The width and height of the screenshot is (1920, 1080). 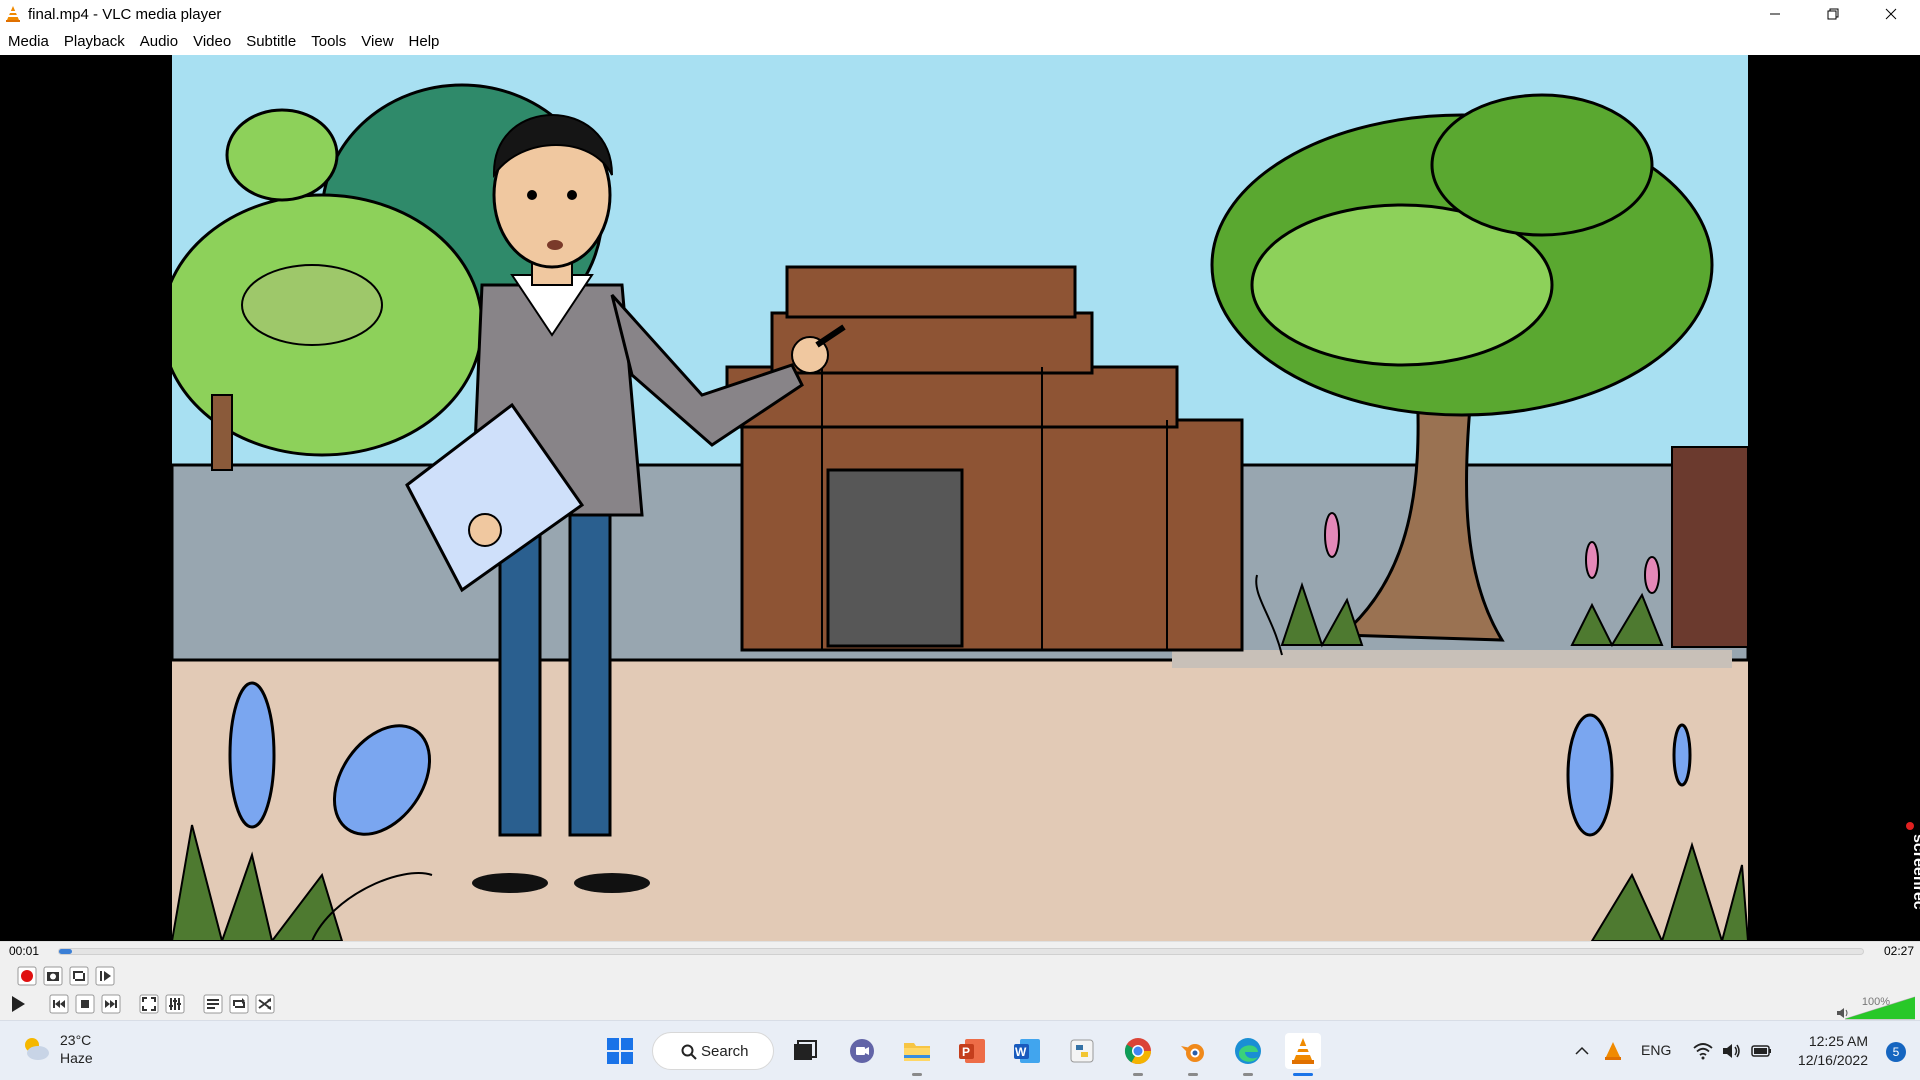 I want to click on seek-progress, so click(x=65, y=951).